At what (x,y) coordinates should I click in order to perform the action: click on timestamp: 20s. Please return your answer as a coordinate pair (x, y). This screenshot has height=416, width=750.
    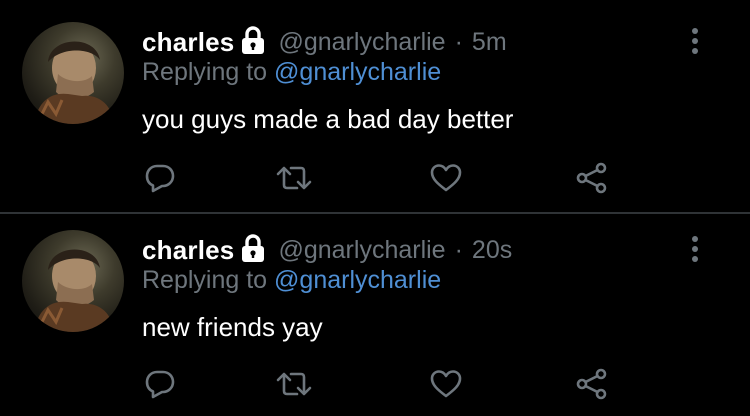
    Looking at the image, I should click on (492, 250).